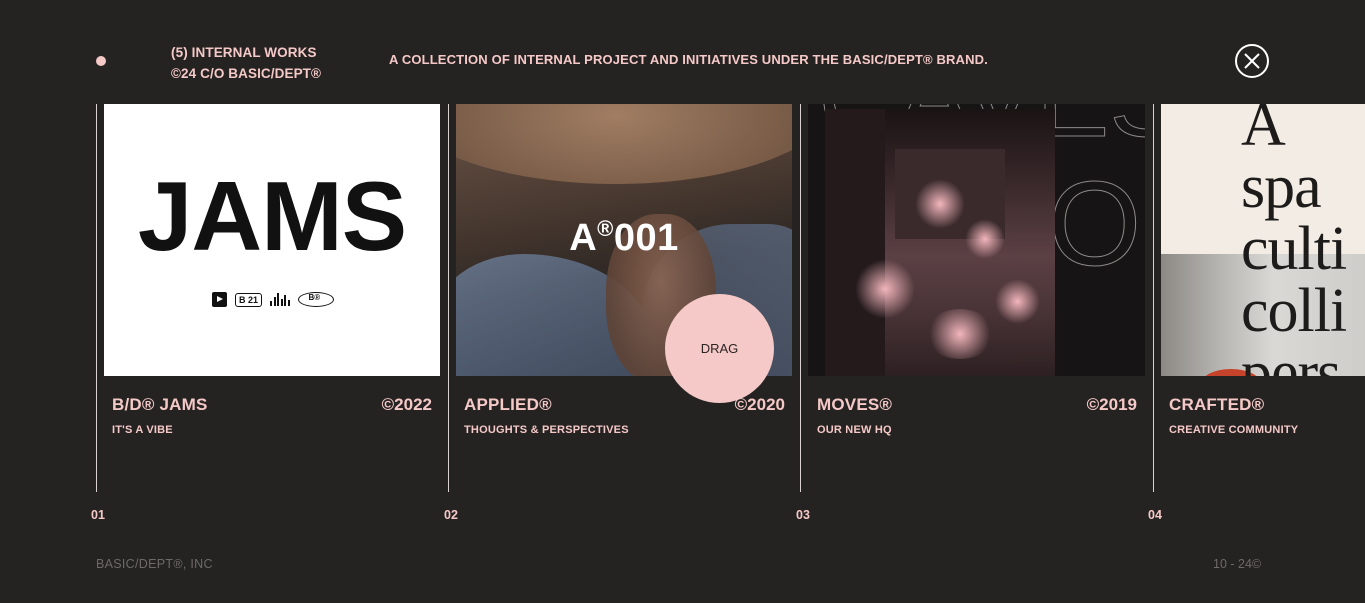 This screenshot has height=603, width=1365. Describe the element at coordinates (98, 515) in the screenshot. I see `card-index: 01` at that location.